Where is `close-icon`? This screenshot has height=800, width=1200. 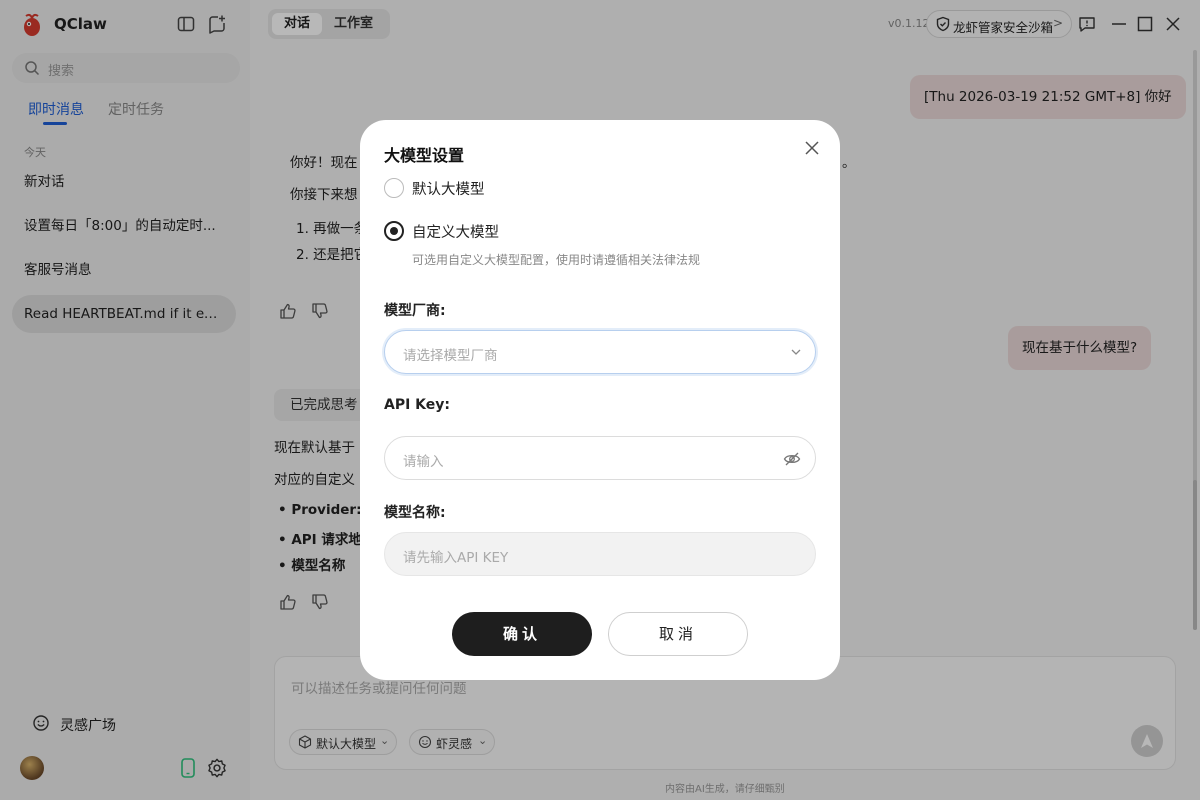
close-icon is located at coordinates (812, 148).